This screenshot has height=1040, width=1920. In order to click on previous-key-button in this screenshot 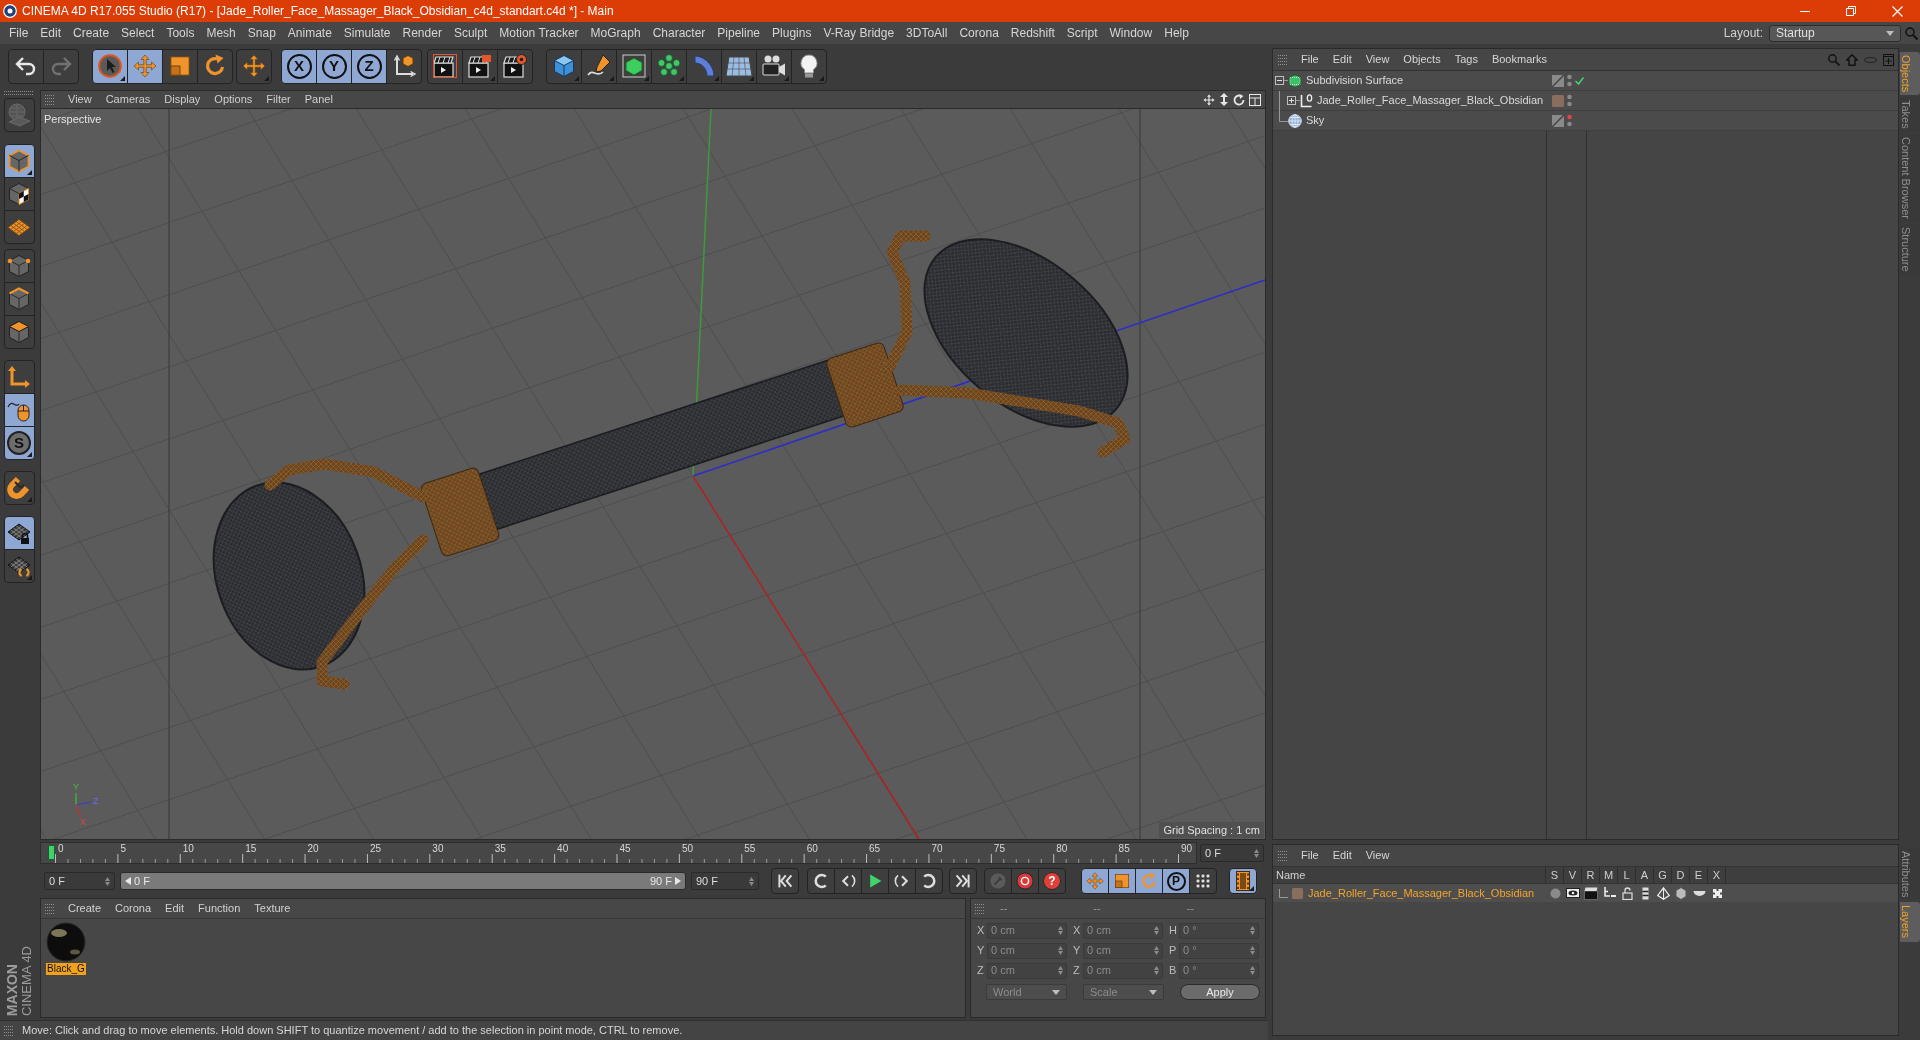, I will do `click(821, 881)`.